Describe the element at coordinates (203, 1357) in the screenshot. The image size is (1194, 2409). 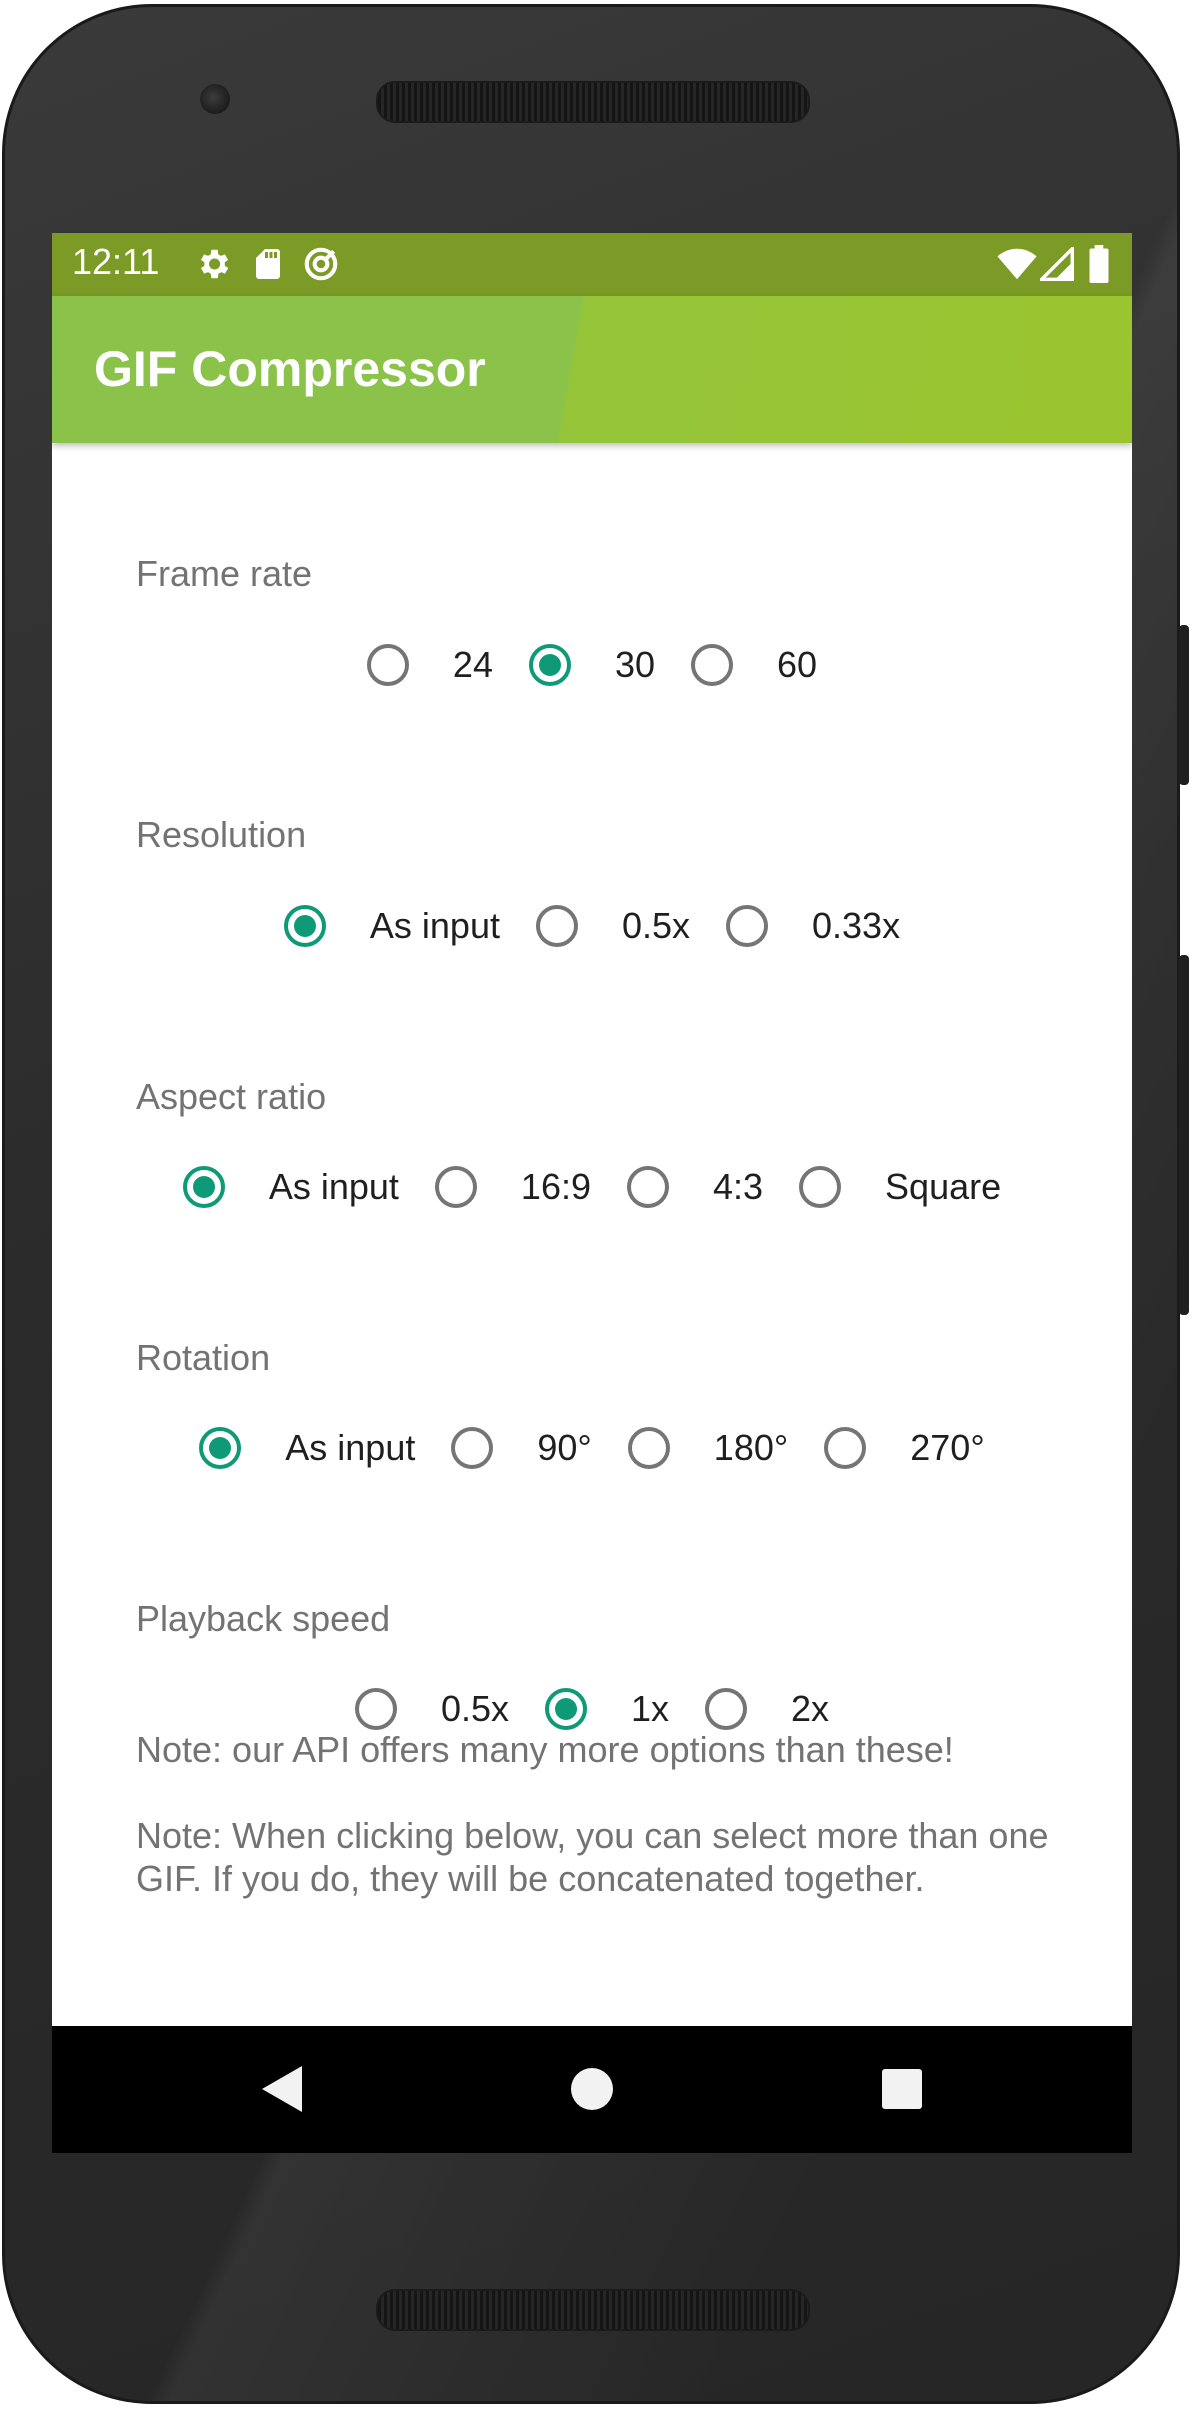
I see `rotation-label: Rotation` at that location.